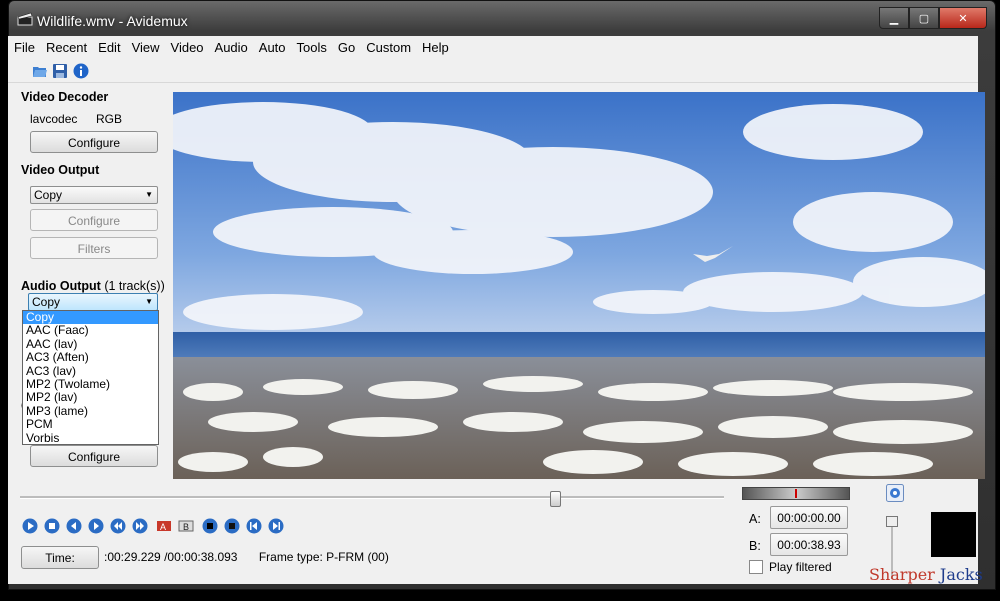 This screenshot has width=1000, height=601. I want to click on video-output-select: Copy ▼, so click(94, 195).